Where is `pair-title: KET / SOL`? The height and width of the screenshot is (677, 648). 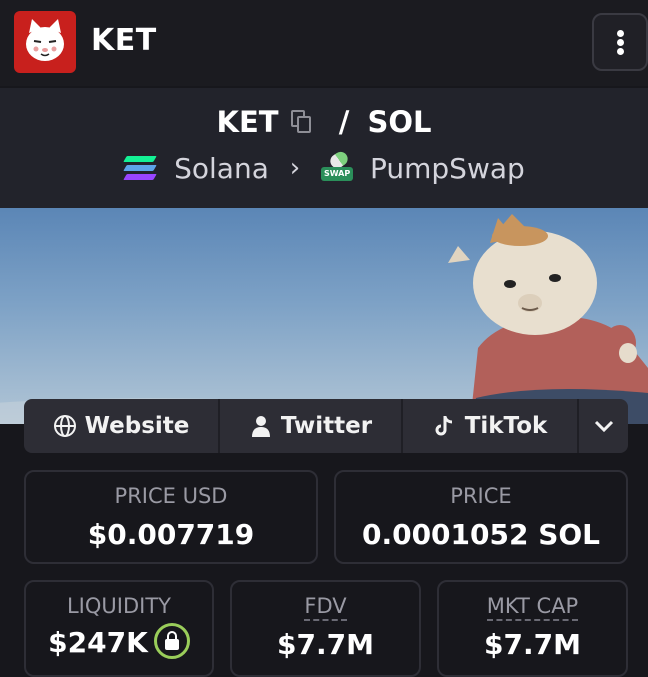 pair-title: KET / SOL is located at coordinates (324, 121).